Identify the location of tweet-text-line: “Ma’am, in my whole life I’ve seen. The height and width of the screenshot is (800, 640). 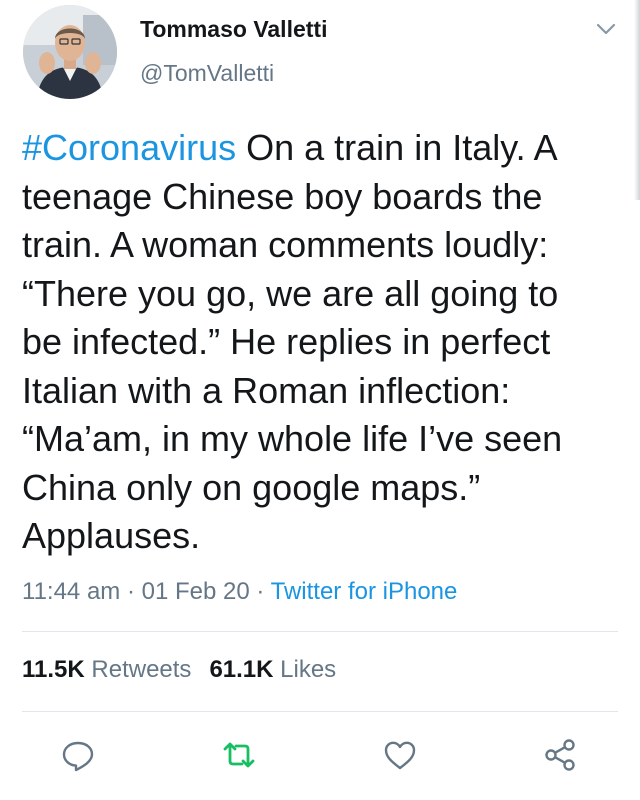
(292, 438).